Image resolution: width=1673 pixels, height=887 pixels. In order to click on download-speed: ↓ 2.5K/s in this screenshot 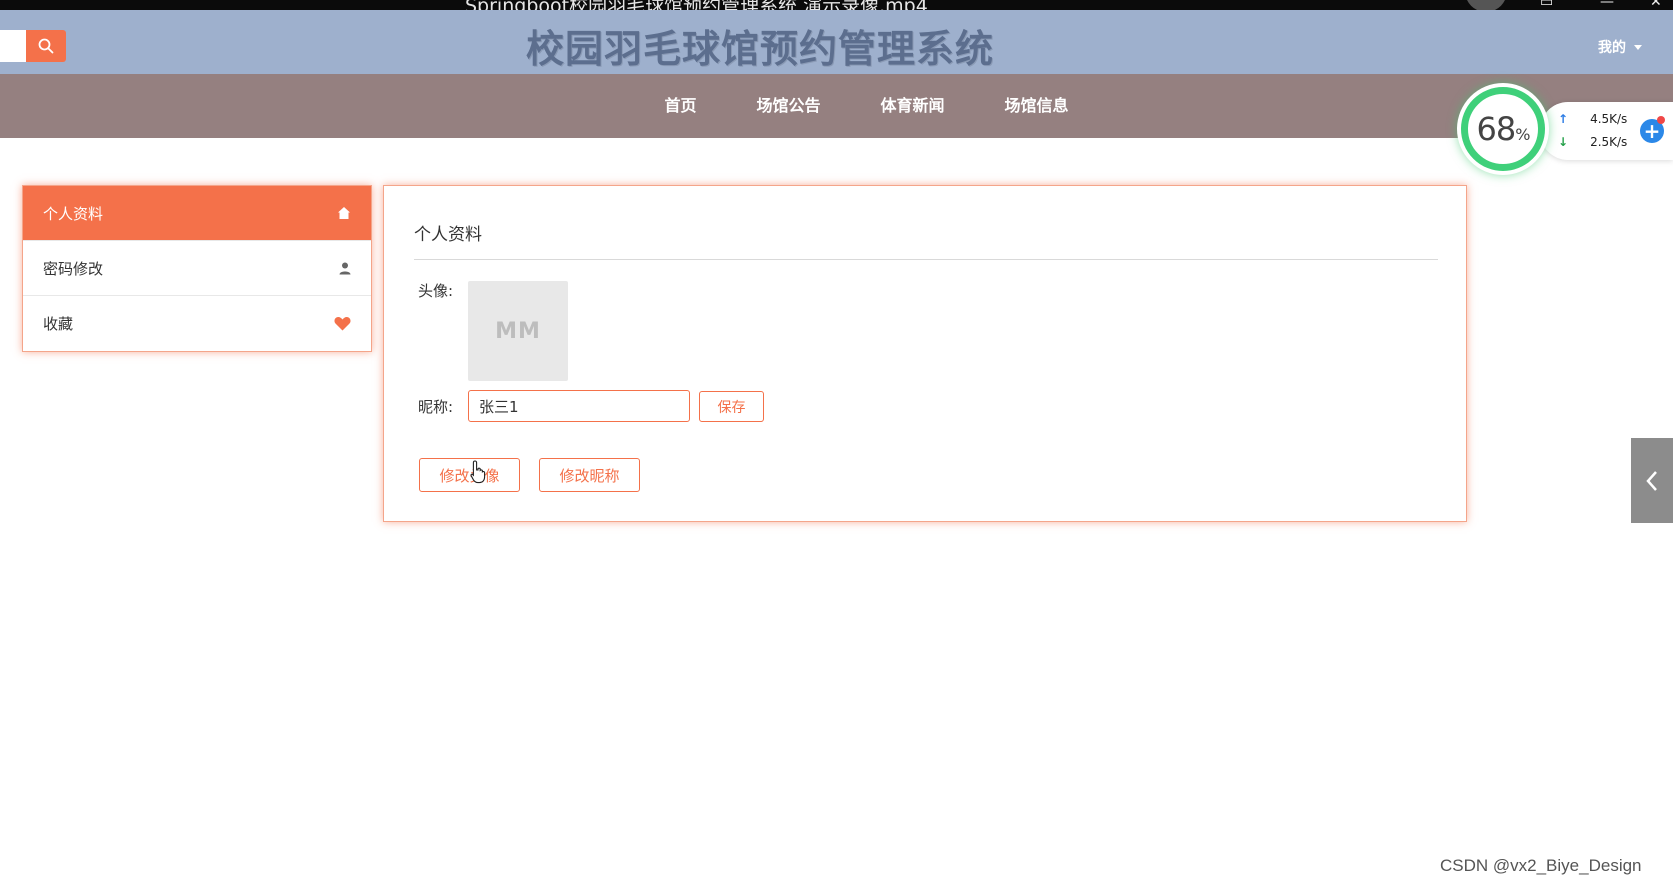, I will do `click(1593, 142)`.